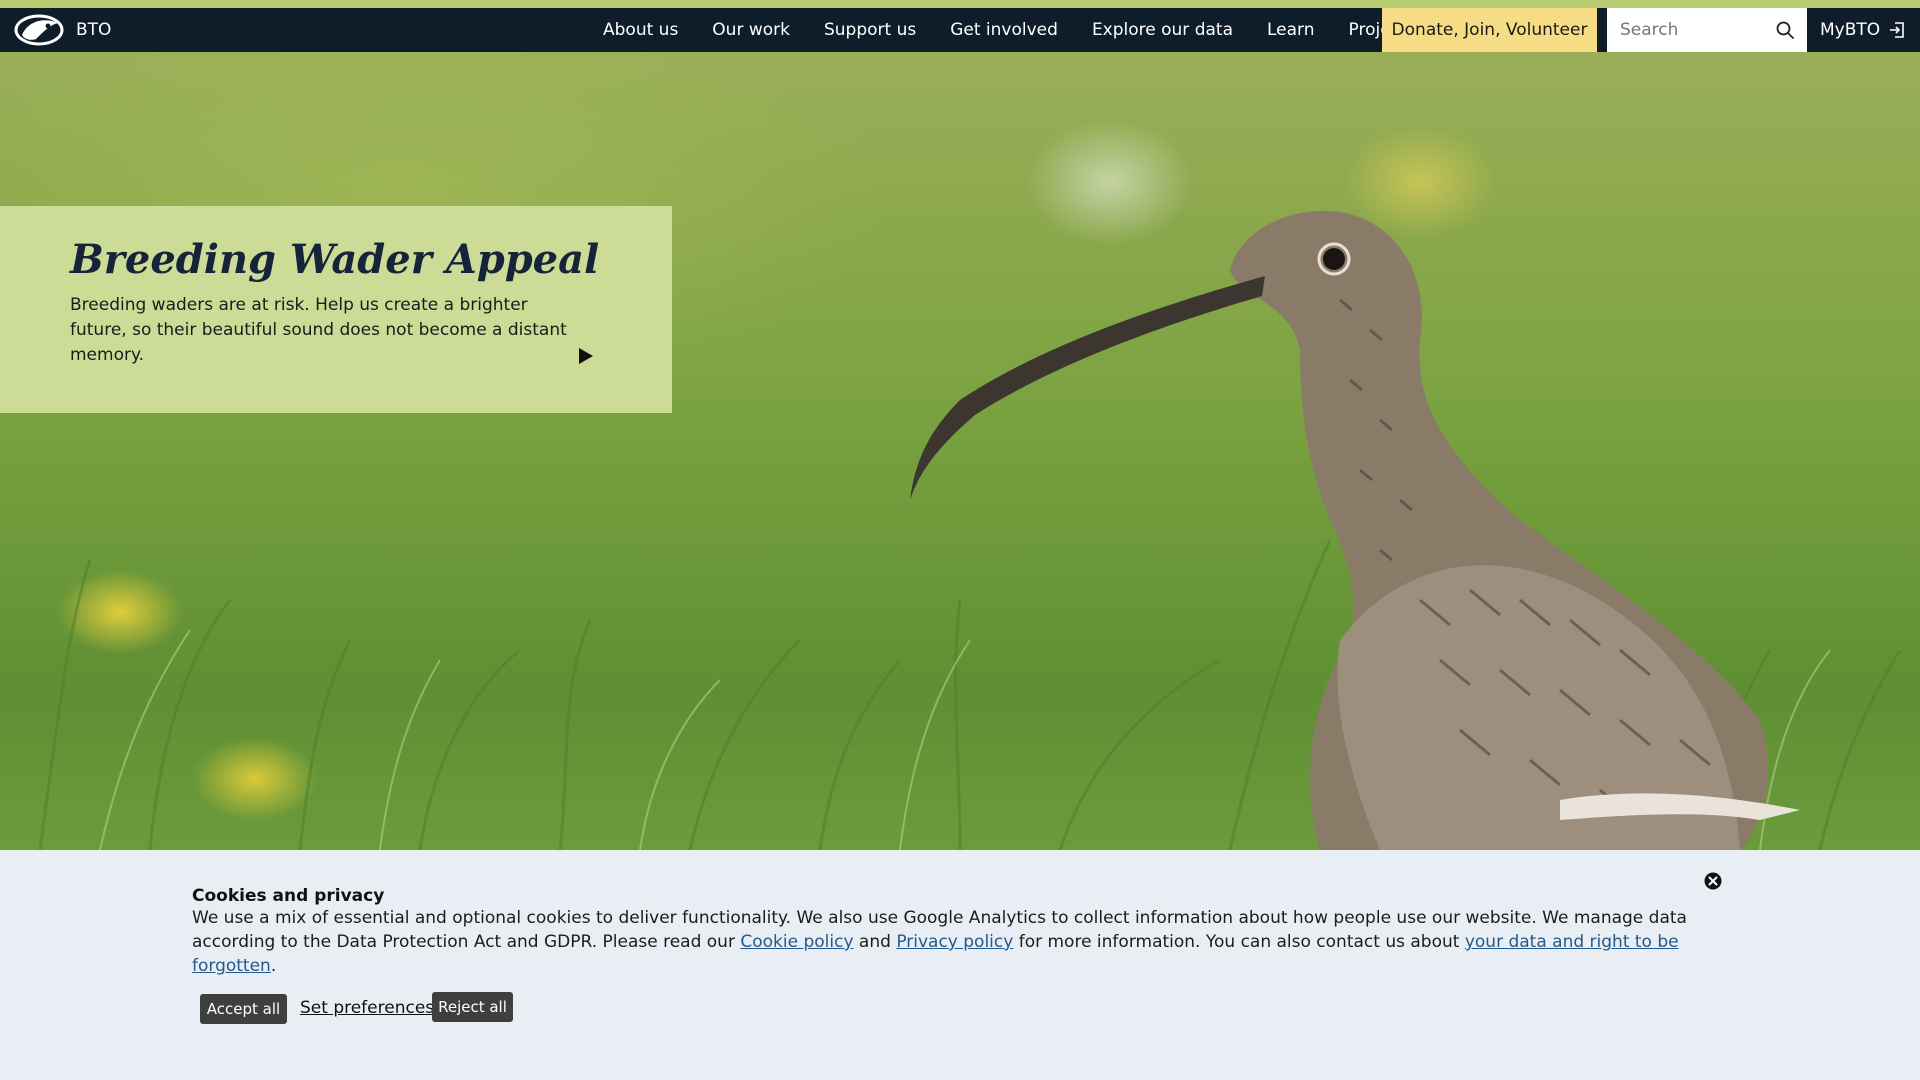  Describe the element at coordinates (288, 896) in the screenshot. I see `cookie-title: Cookies and privacy` at that location.